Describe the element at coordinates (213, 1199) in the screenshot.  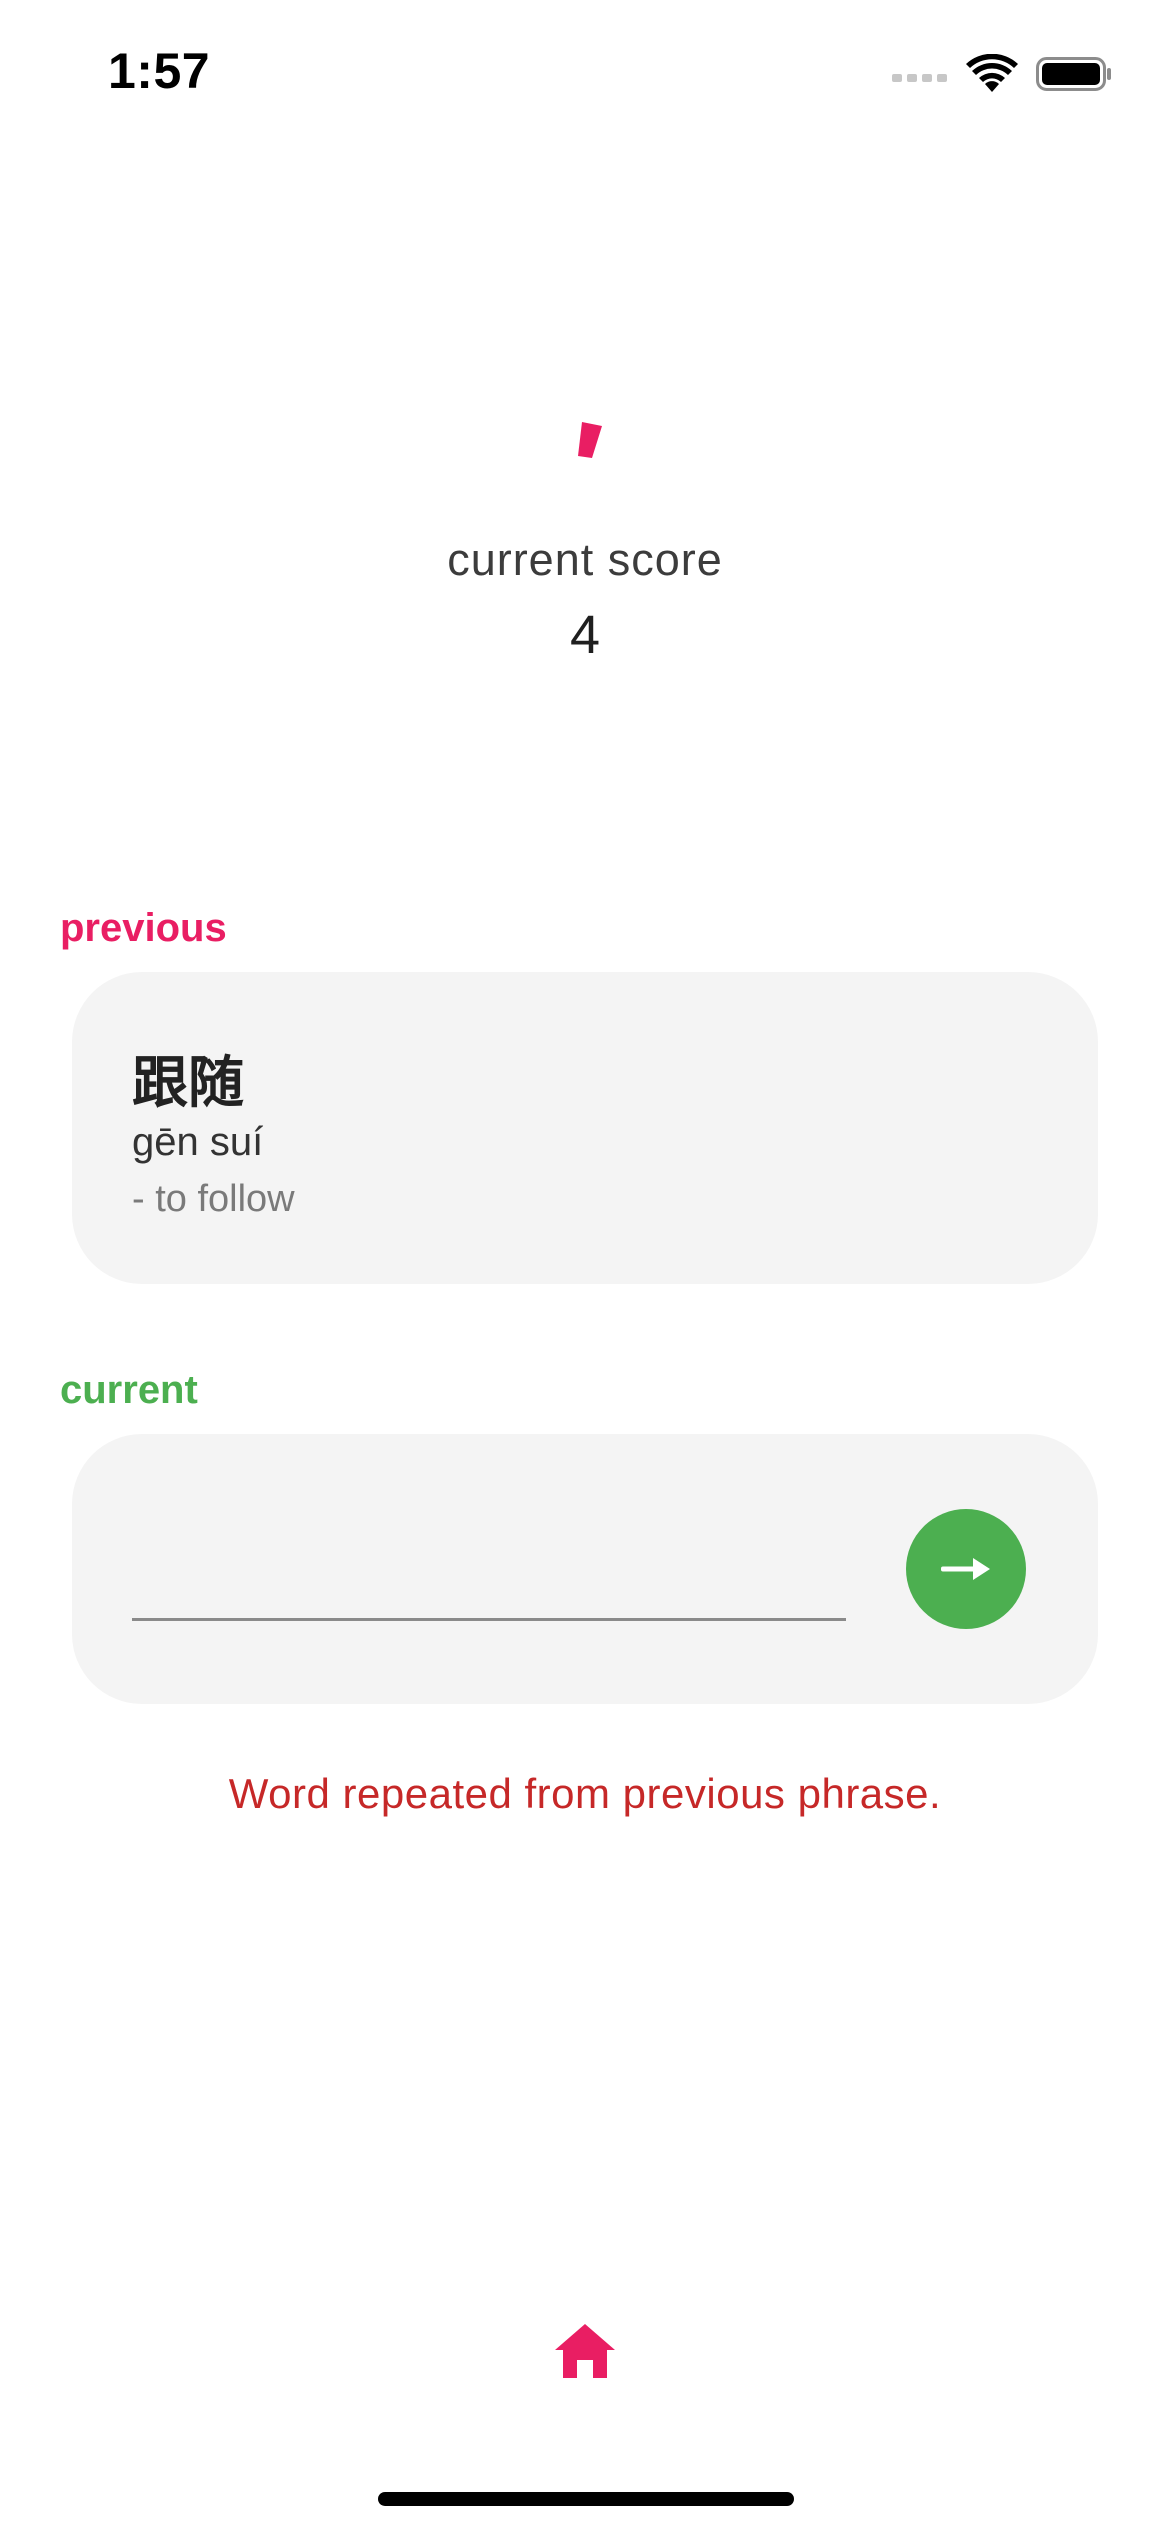
I see `previous-meaning: - to follow` at that location.